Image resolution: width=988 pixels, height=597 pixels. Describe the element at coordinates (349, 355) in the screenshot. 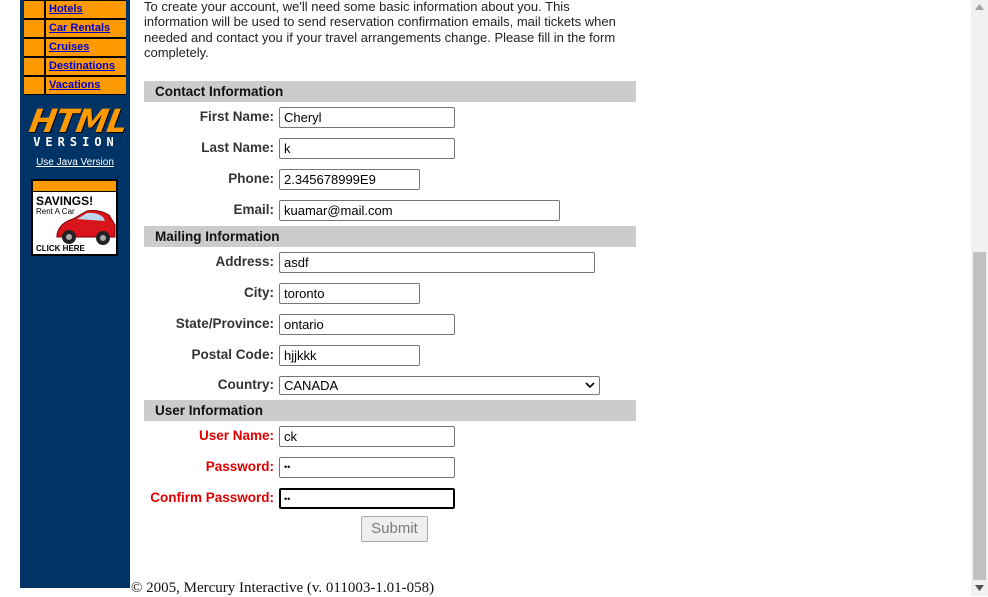

I see `postal-code-input: hjjkkk` at that location.